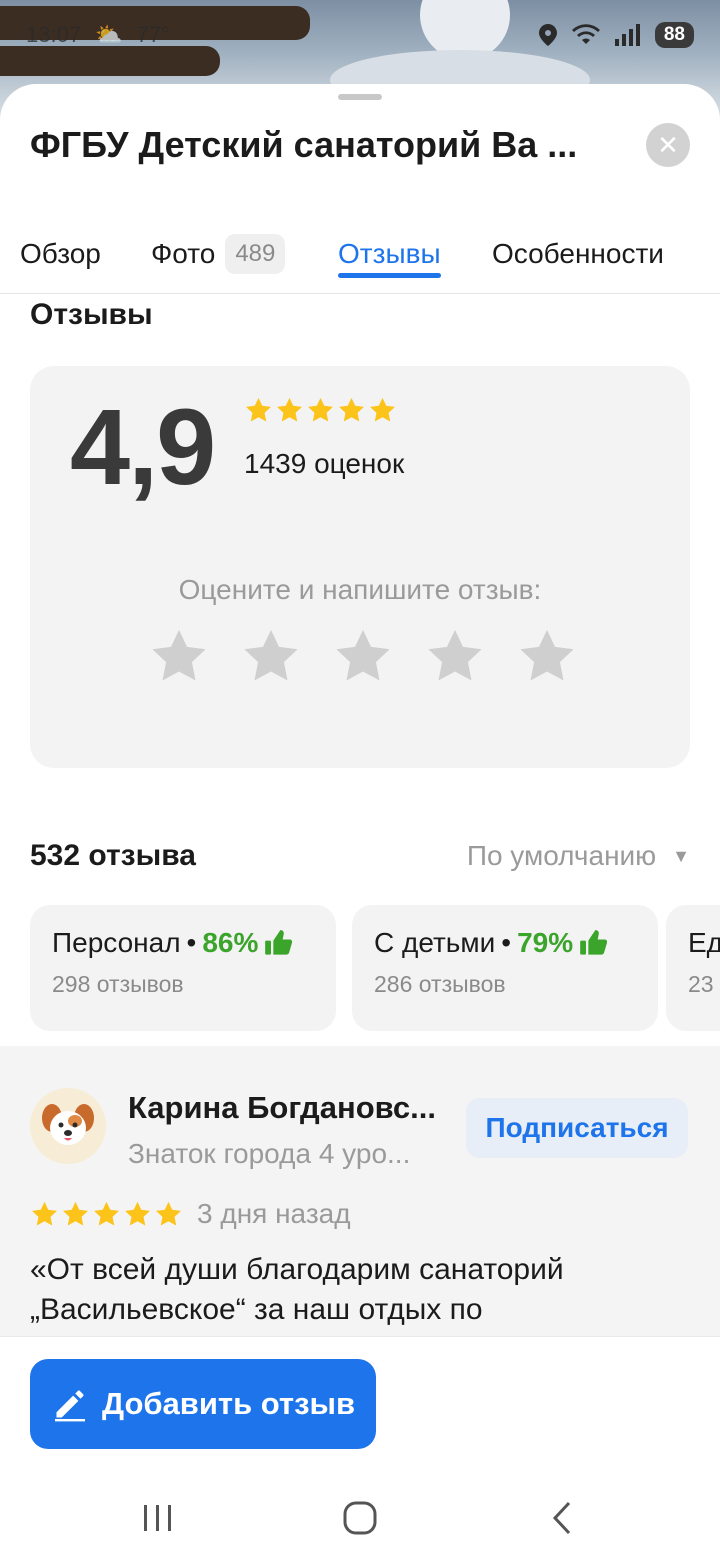 Image resolution: width=720 pixels, height=1560 pixels. I want to click on review-date: 3 дня назад, so click(274, 1213).